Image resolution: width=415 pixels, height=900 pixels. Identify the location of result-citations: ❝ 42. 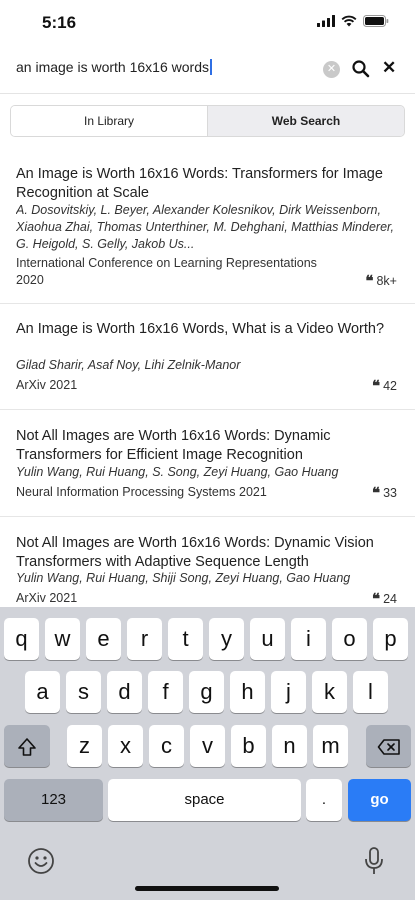
(384, 386).